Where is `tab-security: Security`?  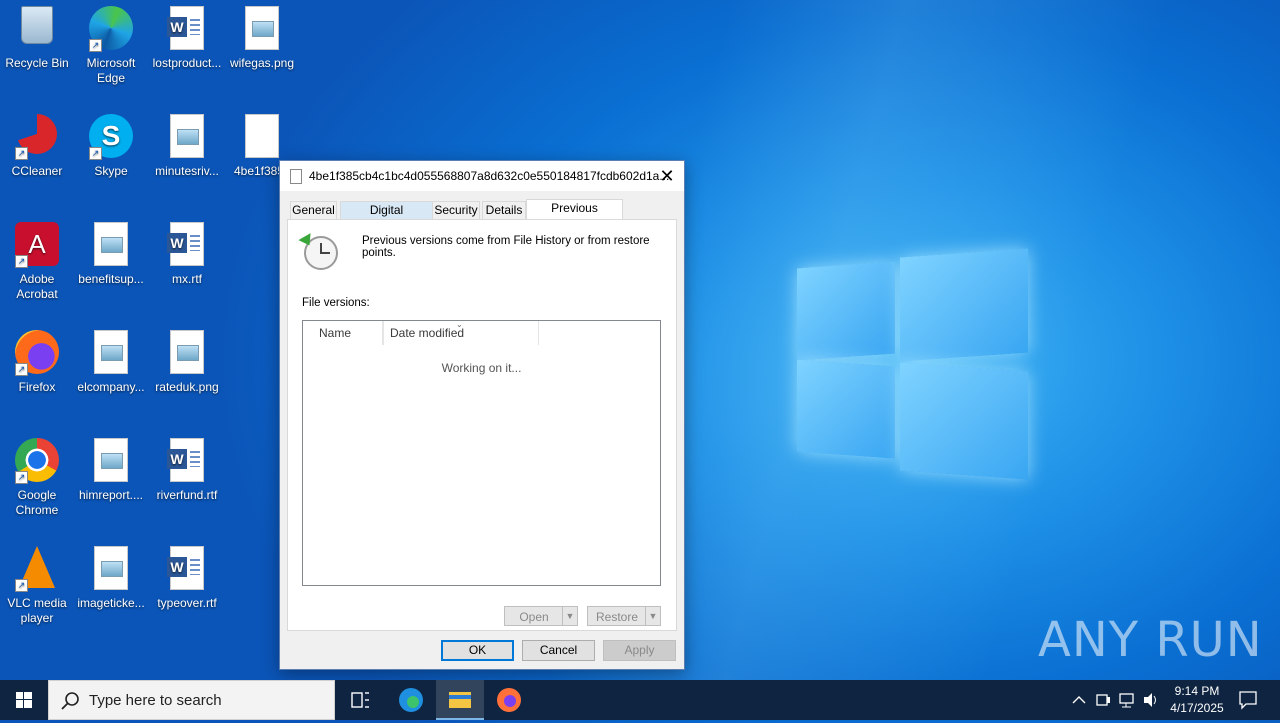
tab-security: Security is located at coordinates (456, 210).